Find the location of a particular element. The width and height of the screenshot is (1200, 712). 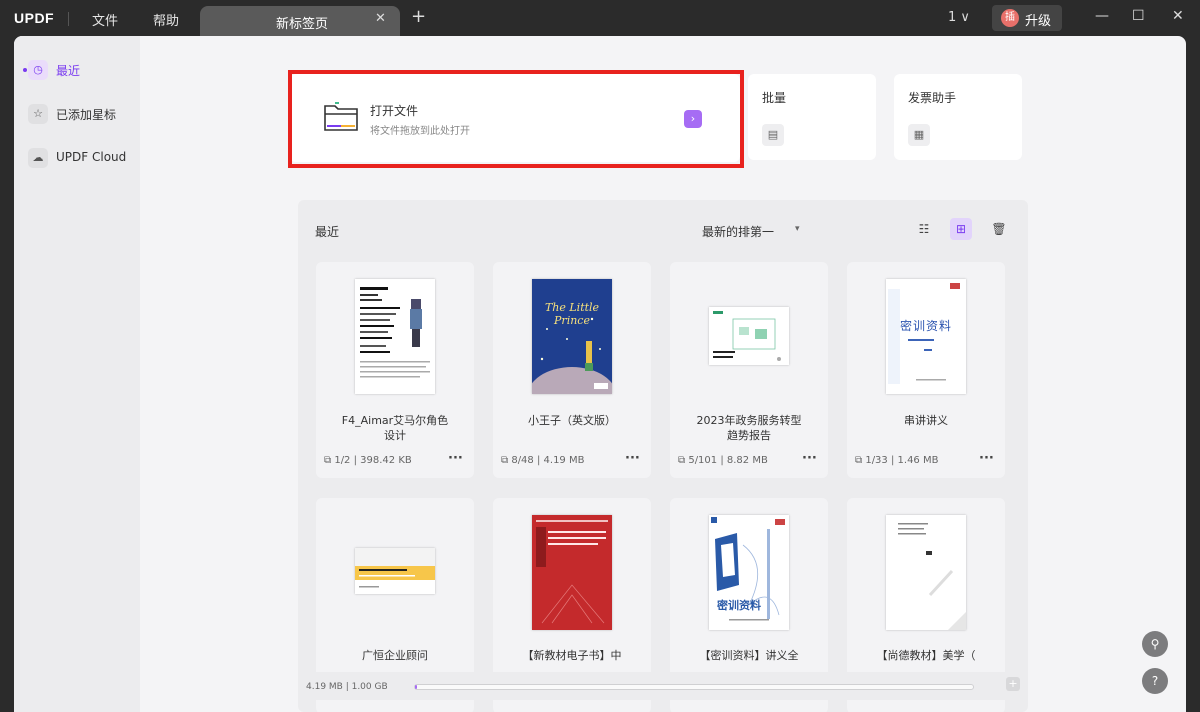

maximize-icon: ☐ is located at coordinates (1138, 16).